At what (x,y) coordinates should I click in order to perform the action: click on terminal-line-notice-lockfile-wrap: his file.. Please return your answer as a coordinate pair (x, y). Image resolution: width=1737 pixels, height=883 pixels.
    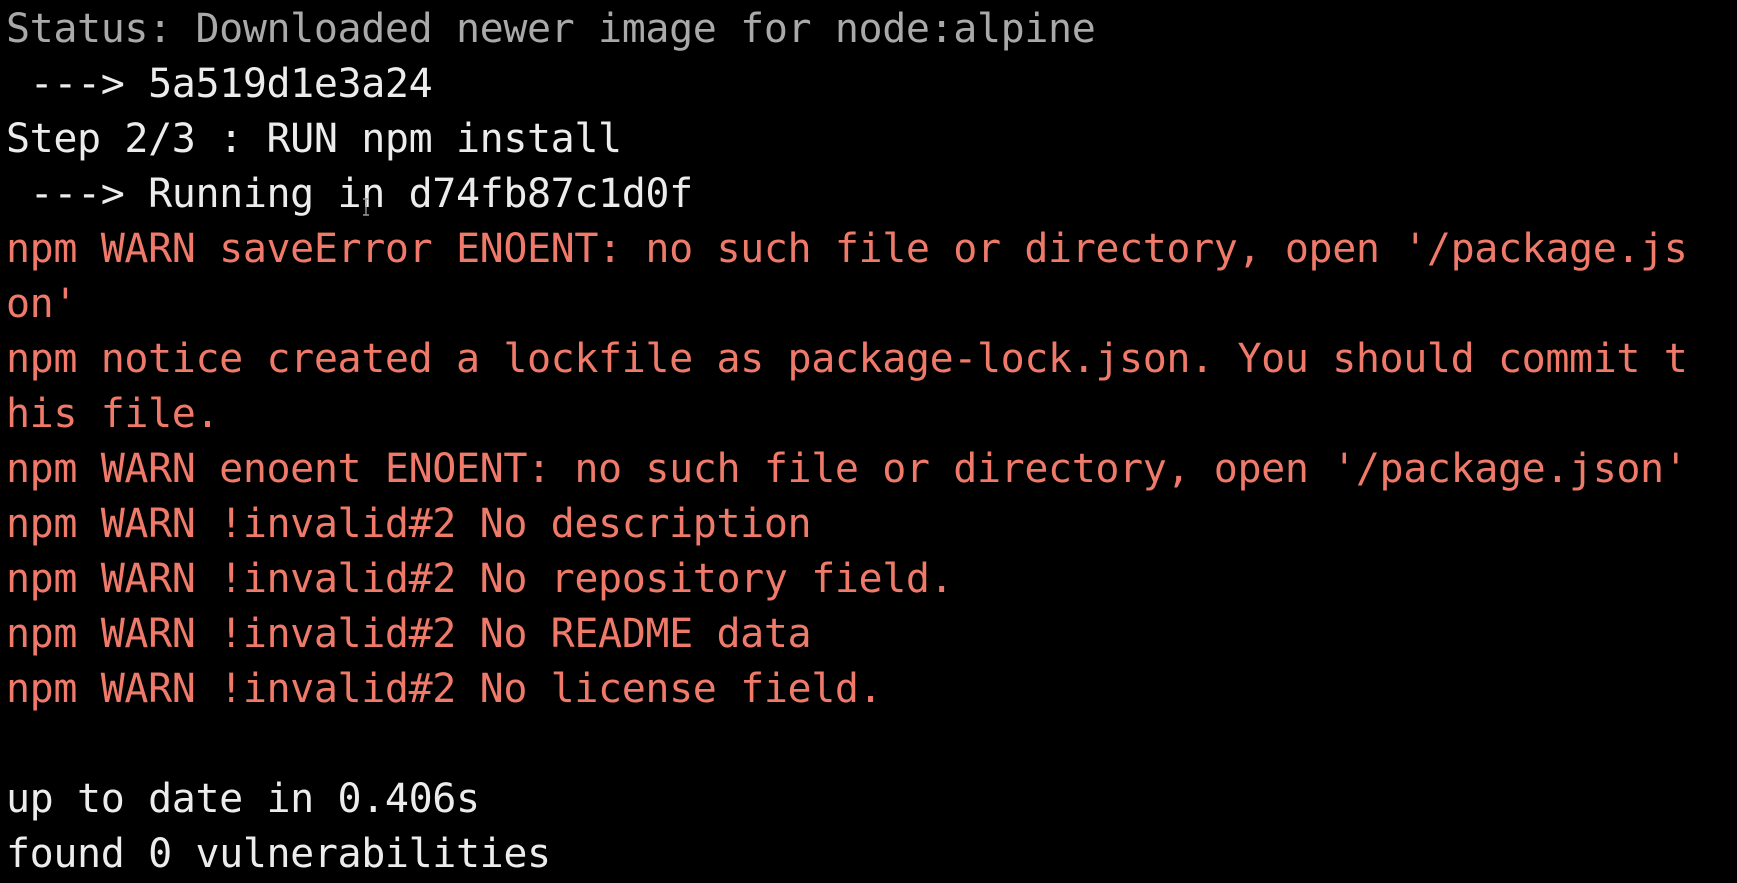
    Looking at the image, I should click on (113, 414).